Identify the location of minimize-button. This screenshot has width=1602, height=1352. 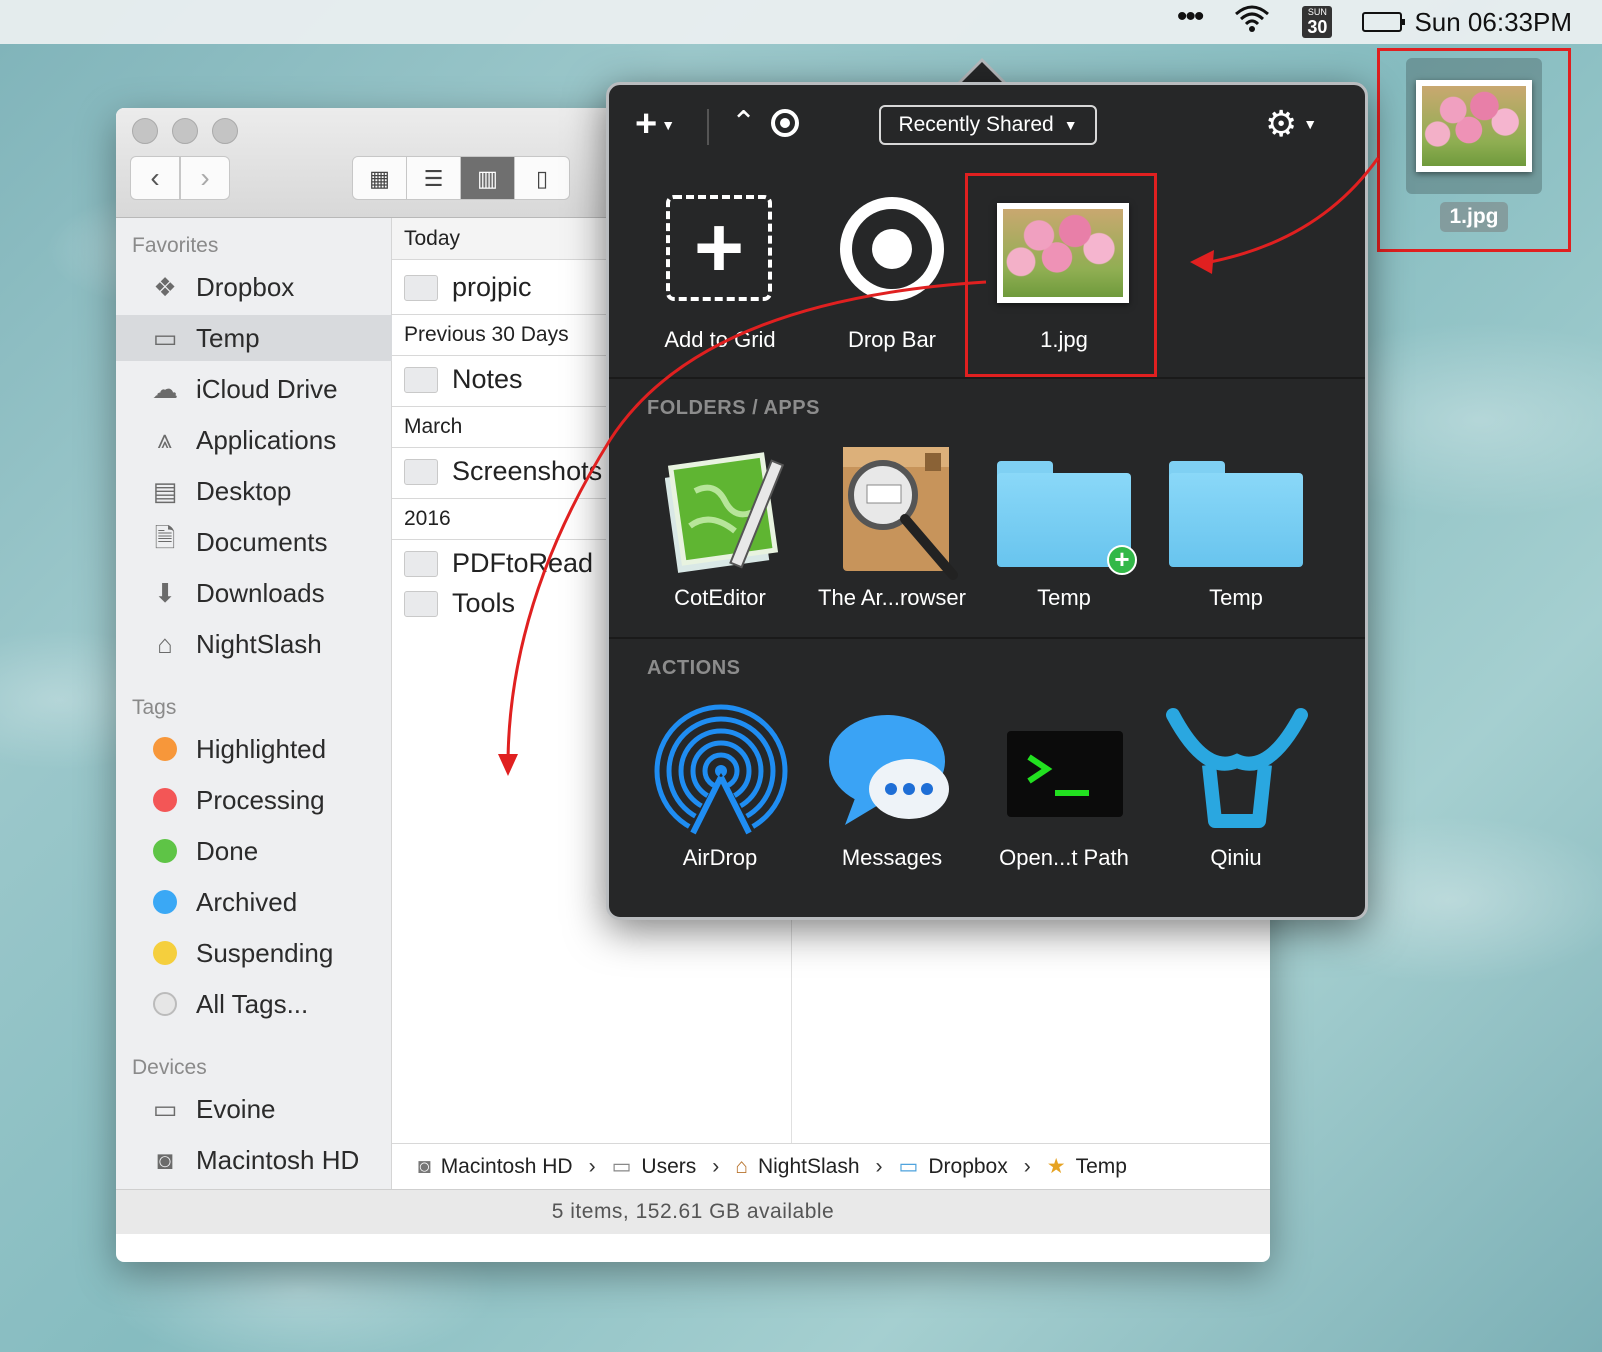
(185, 131).